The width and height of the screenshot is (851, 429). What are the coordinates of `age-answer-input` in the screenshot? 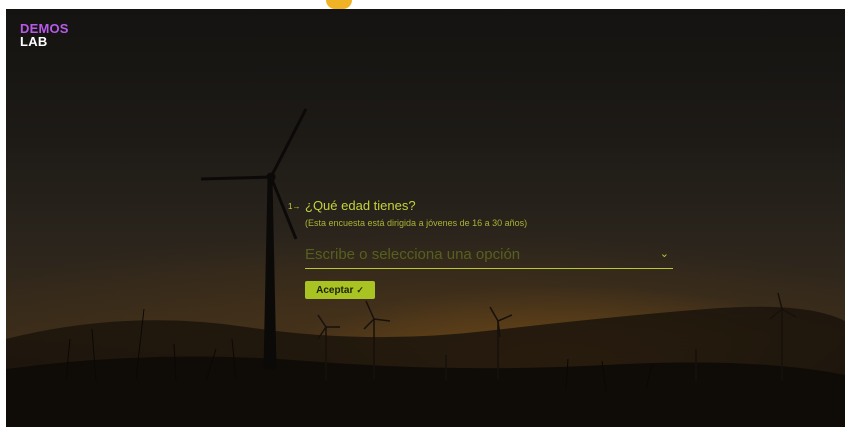 It's located at (475, 254).